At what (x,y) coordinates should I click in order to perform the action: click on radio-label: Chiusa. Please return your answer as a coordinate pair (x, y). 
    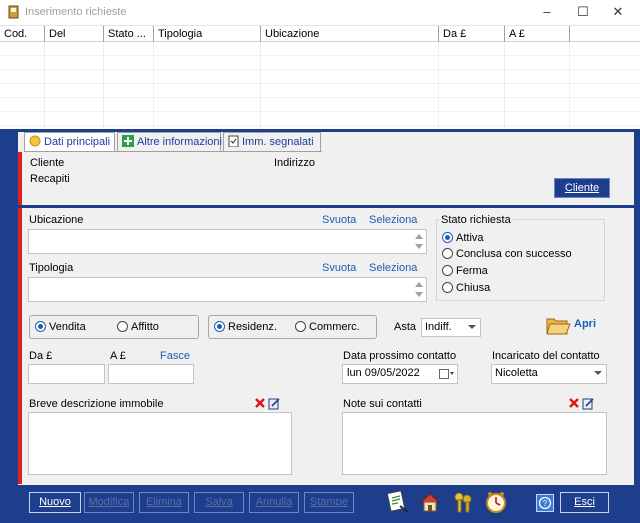
    Looking at the image, I should click on (473, 288).